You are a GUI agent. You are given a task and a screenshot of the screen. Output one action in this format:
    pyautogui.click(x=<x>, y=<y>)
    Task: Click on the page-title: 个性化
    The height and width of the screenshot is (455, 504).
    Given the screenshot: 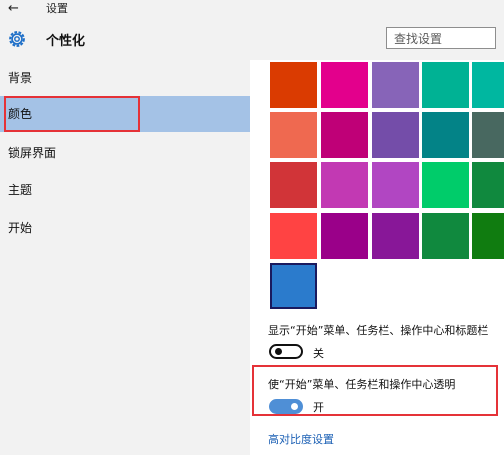 What is the action you would take?
    pyautogui.click(x=66, y=41)
    